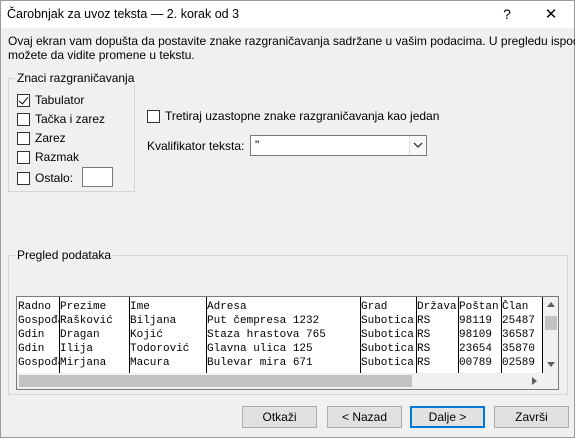  I want to click on description-line: možete da vidite promene u tekstu., so click(101, 55).